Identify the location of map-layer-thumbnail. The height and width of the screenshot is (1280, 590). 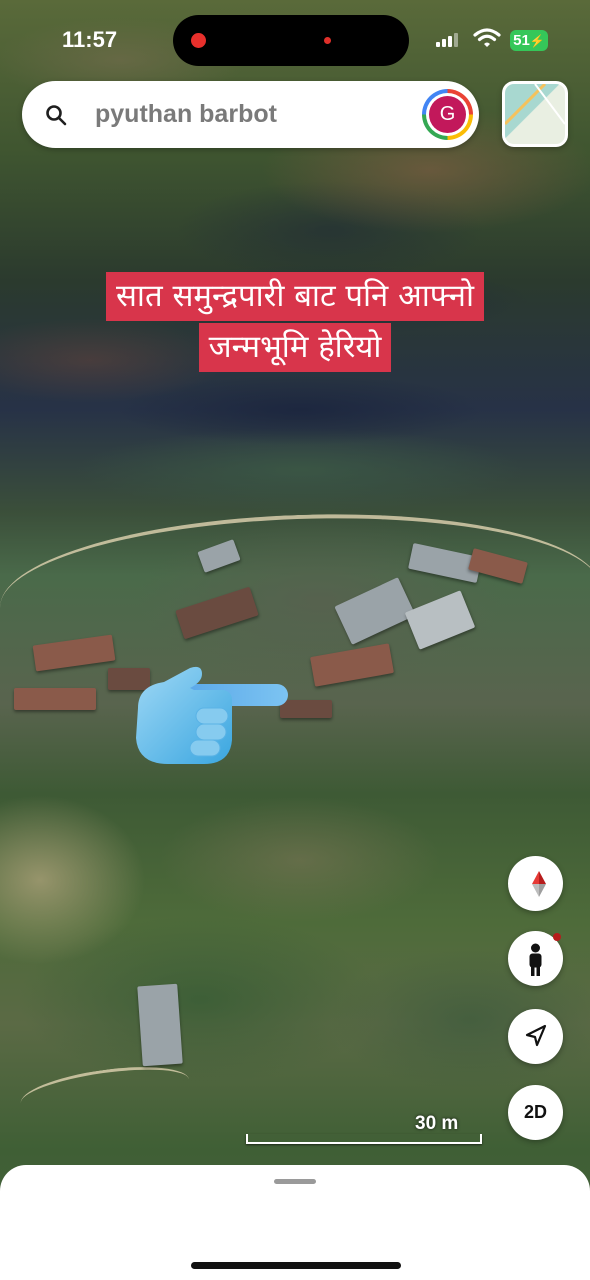
(535, 114).